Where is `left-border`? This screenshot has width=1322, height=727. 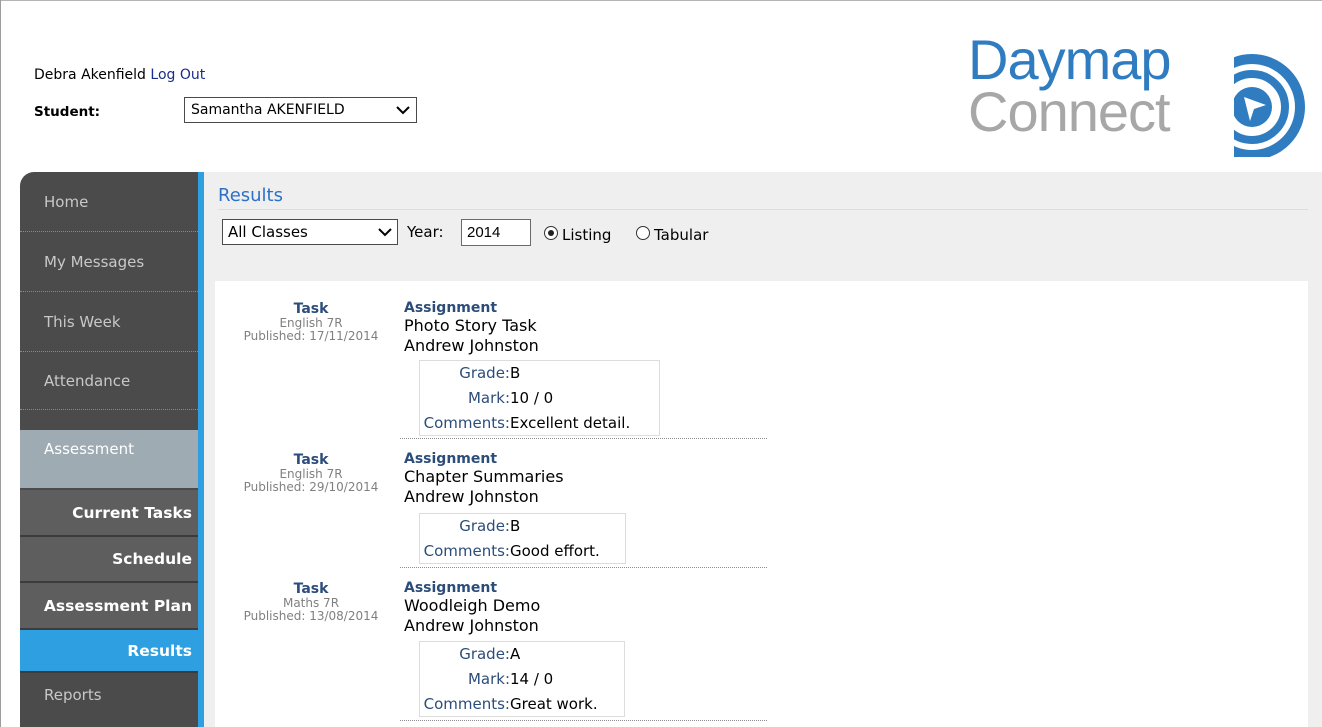 left-border is located at coordinates (0, 363).